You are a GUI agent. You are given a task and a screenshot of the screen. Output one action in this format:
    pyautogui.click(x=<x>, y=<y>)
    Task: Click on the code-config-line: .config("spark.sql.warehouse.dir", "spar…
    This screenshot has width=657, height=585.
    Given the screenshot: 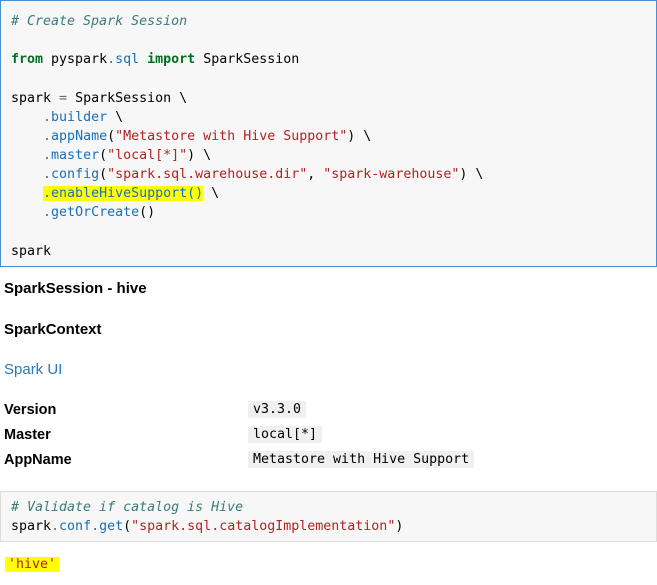 What is the action you would take?
    pyautogui.click(x=247, y=174)
    